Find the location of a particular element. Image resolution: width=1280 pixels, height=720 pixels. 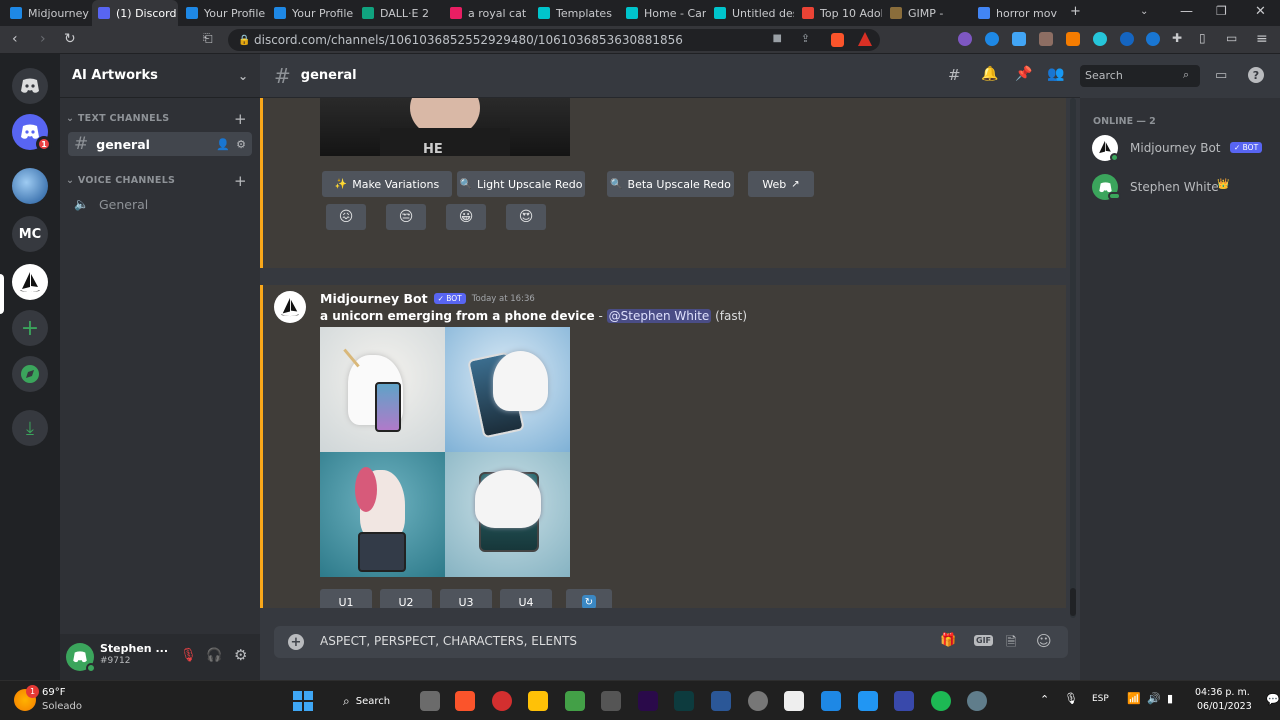

back-icon: ‹ is located at coordinates (15, 39).